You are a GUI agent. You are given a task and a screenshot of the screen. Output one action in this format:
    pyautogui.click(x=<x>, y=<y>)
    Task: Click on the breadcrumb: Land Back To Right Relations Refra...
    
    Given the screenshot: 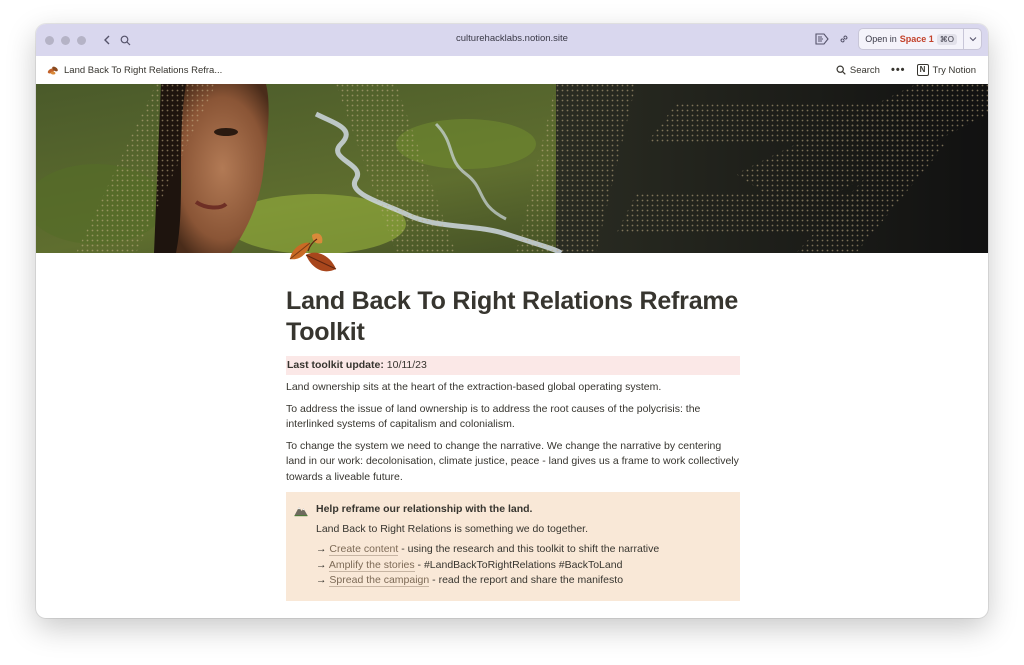 What is the action you would take?
    pyautogui.click(x=134, y=70)
    